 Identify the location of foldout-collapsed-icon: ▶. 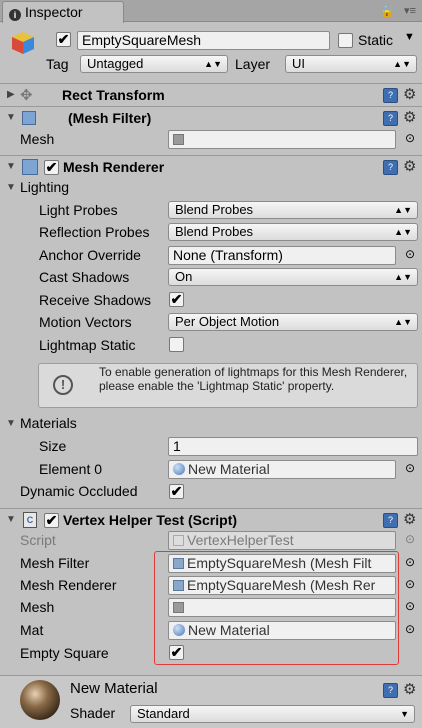
(11, 94).